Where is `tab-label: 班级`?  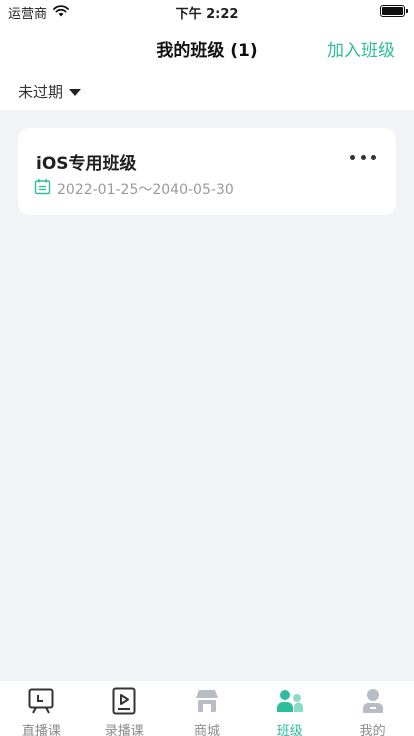 tab-label: 班级 is located at coordinates (289, 730).